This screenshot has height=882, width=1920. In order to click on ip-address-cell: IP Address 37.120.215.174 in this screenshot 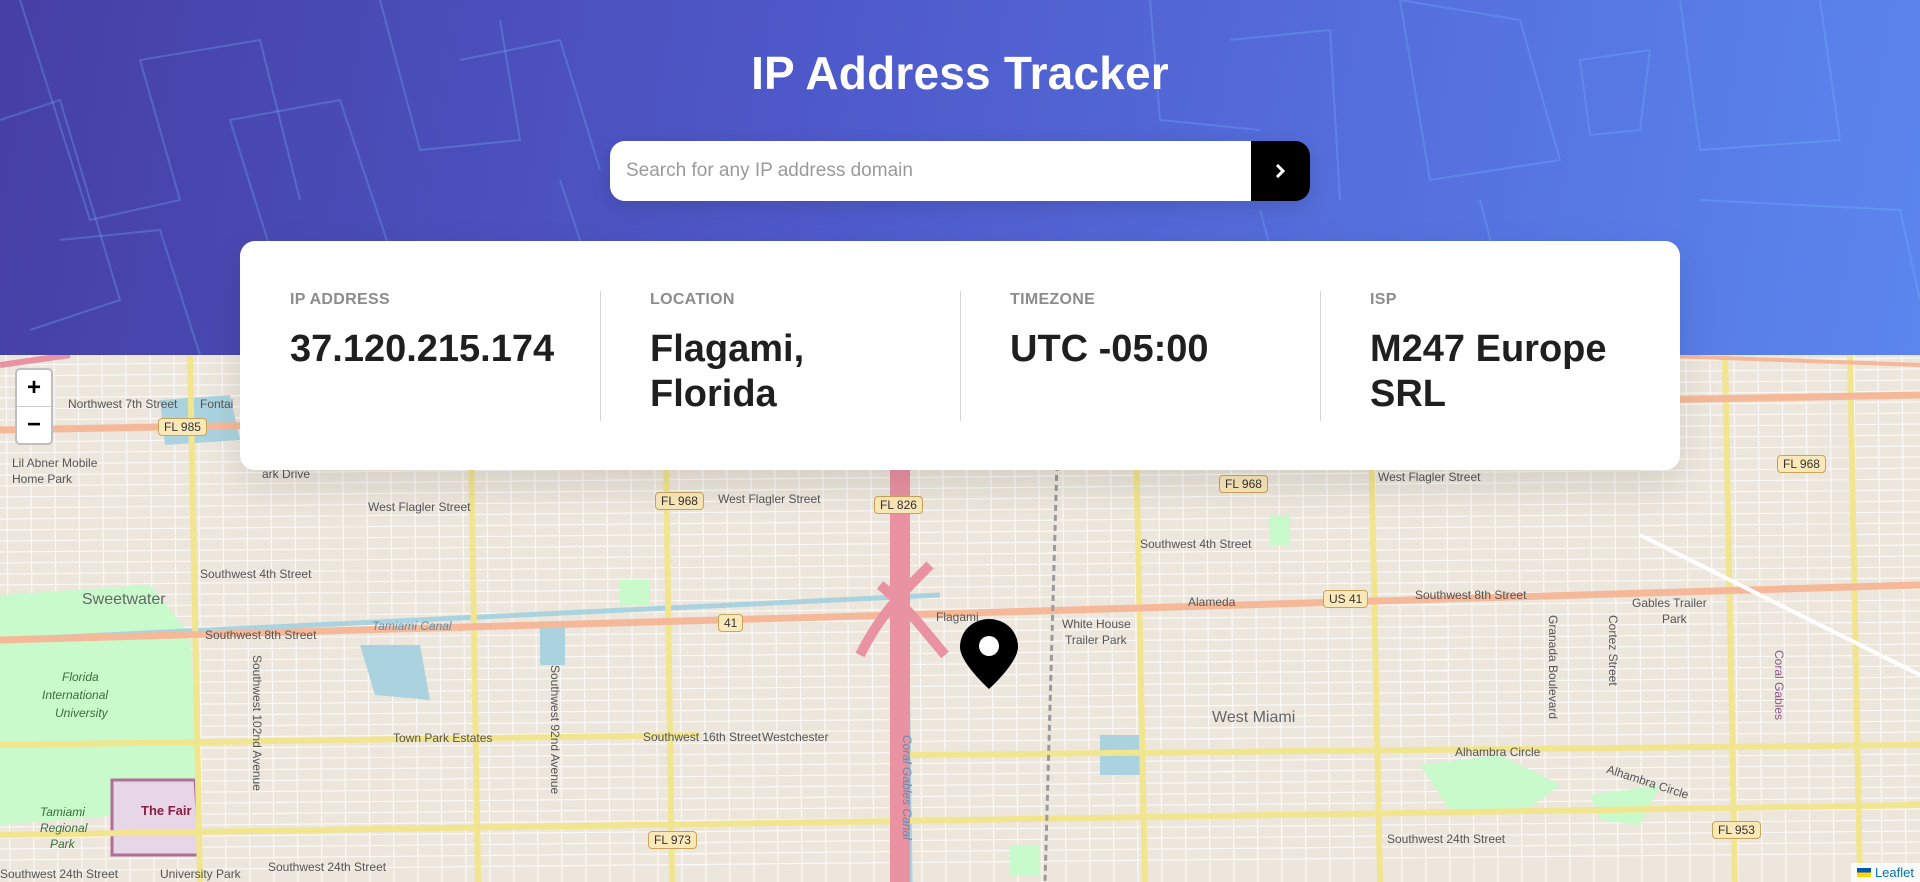, I will do `click(420, 355)`.